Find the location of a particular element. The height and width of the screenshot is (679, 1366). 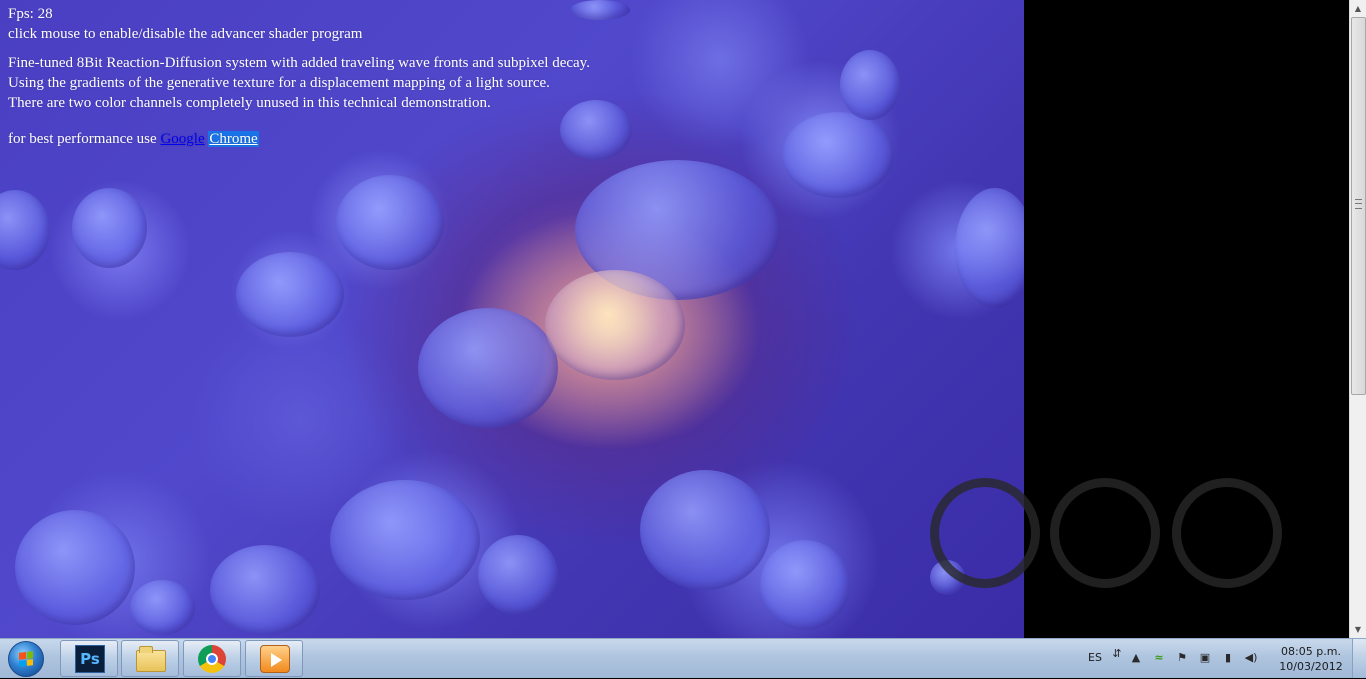

photoshop-icon: Ps is located at coordinates (90, 659).